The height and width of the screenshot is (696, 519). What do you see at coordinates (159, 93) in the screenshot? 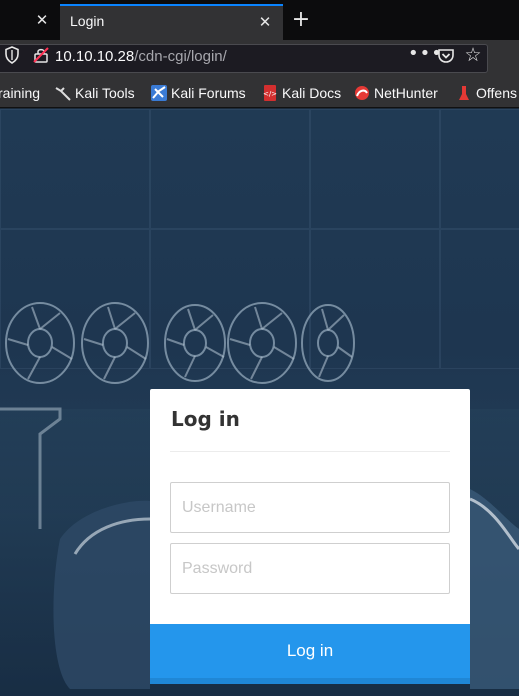
I see `kali-forums-icon` at bounding box center [159, 93].